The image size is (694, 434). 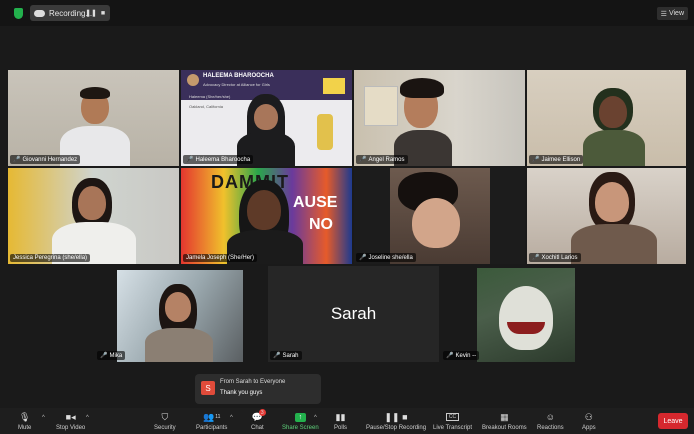 I want to click on chat-notification: S From Sarah to Everyone Thank you guys, so click(x=258, y=389).